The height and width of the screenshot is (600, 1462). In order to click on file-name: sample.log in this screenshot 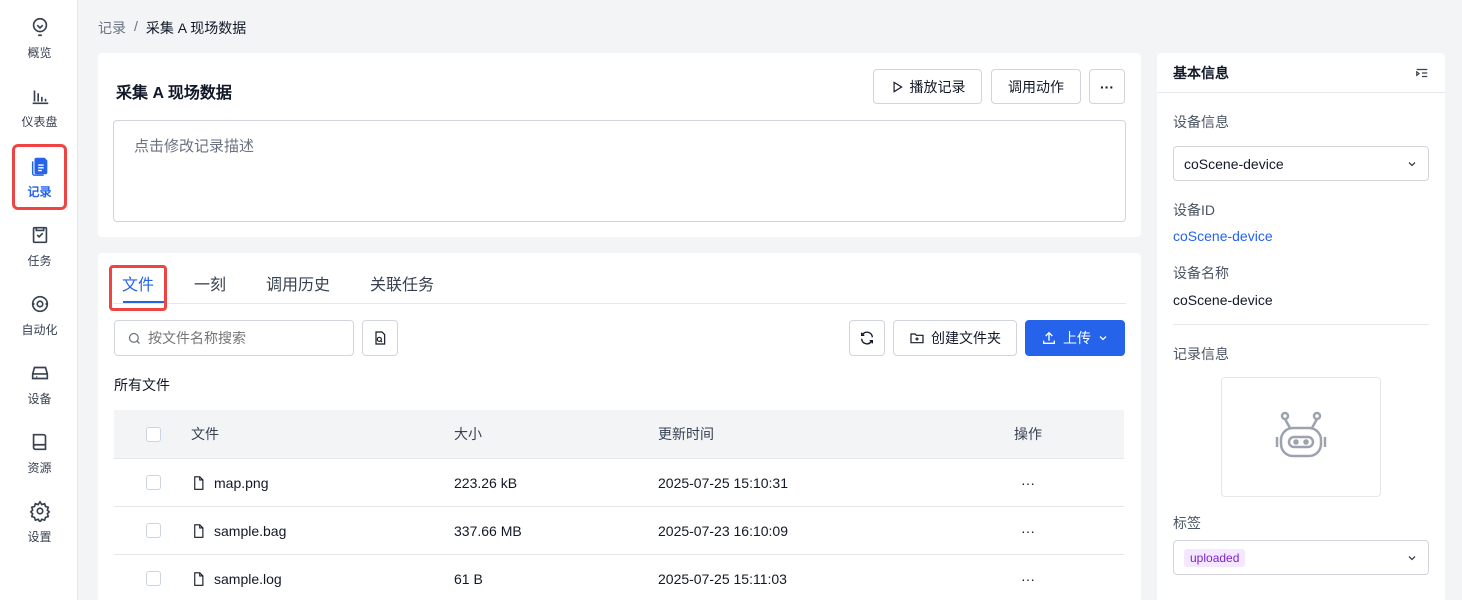, I will do `click(248, 579)`.